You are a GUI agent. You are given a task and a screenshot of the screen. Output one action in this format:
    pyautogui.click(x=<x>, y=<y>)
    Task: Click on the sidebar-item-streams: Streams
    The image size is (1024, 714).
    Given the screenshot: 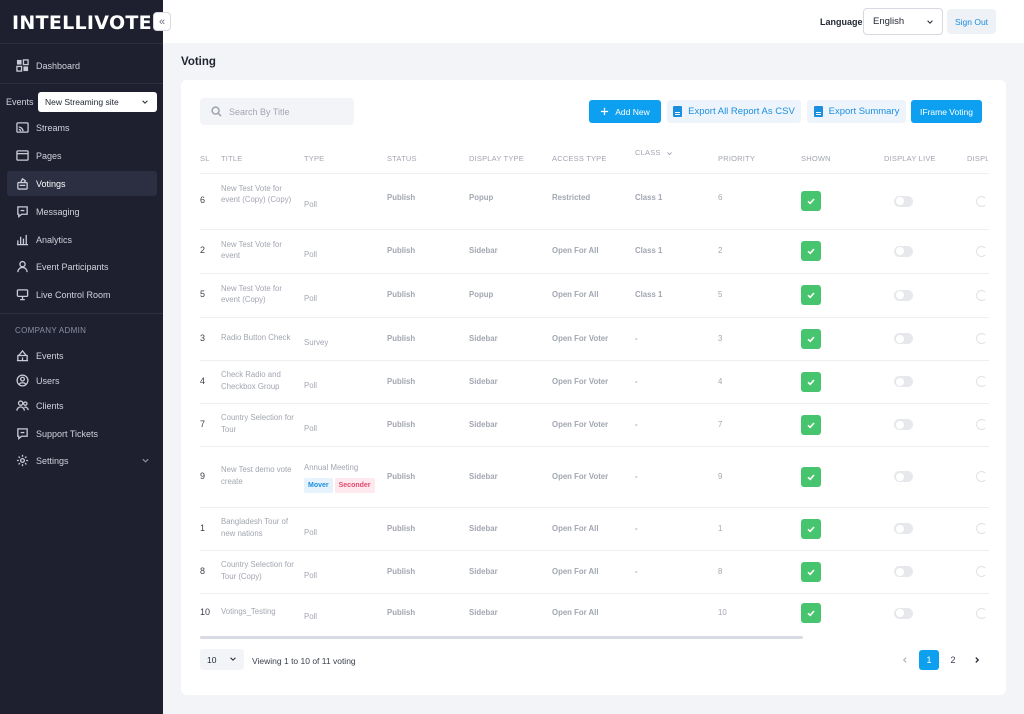 What is the action you would take?
    pyautogui.click(x=82, y=127)
    